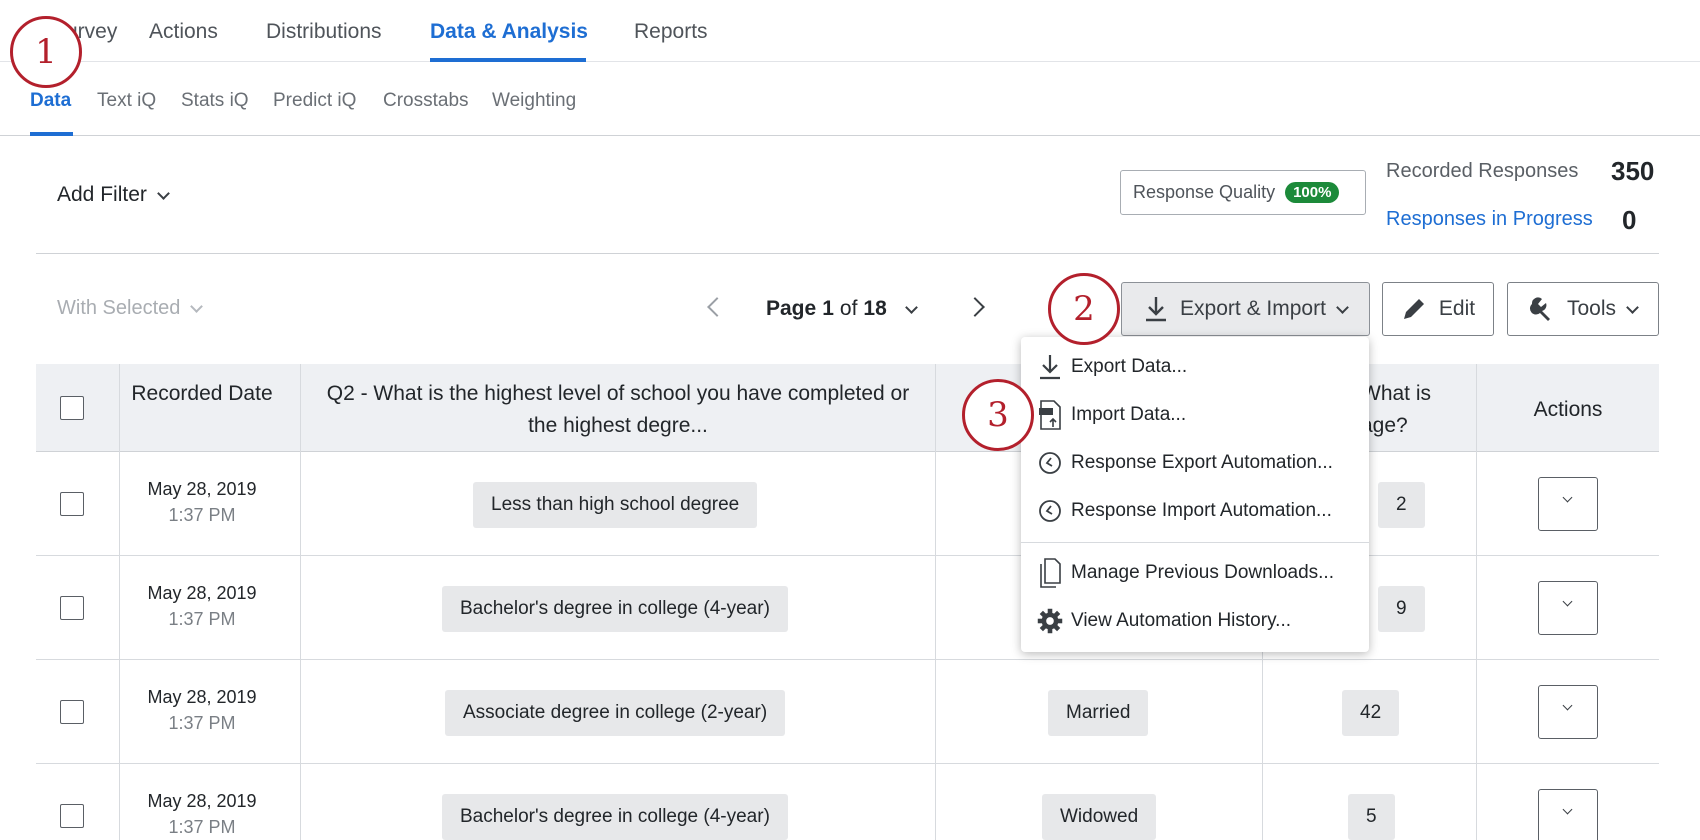 The image size is (1700, 840). I want to click on callout-1: 1, so click(46, 52).